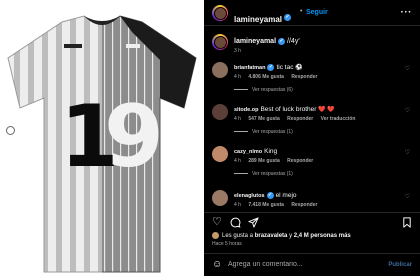 The image size is (420, 276). Describe the element at coordinates (286, 196) in the screenshot. I see `comment-text: el mejo` at that location.